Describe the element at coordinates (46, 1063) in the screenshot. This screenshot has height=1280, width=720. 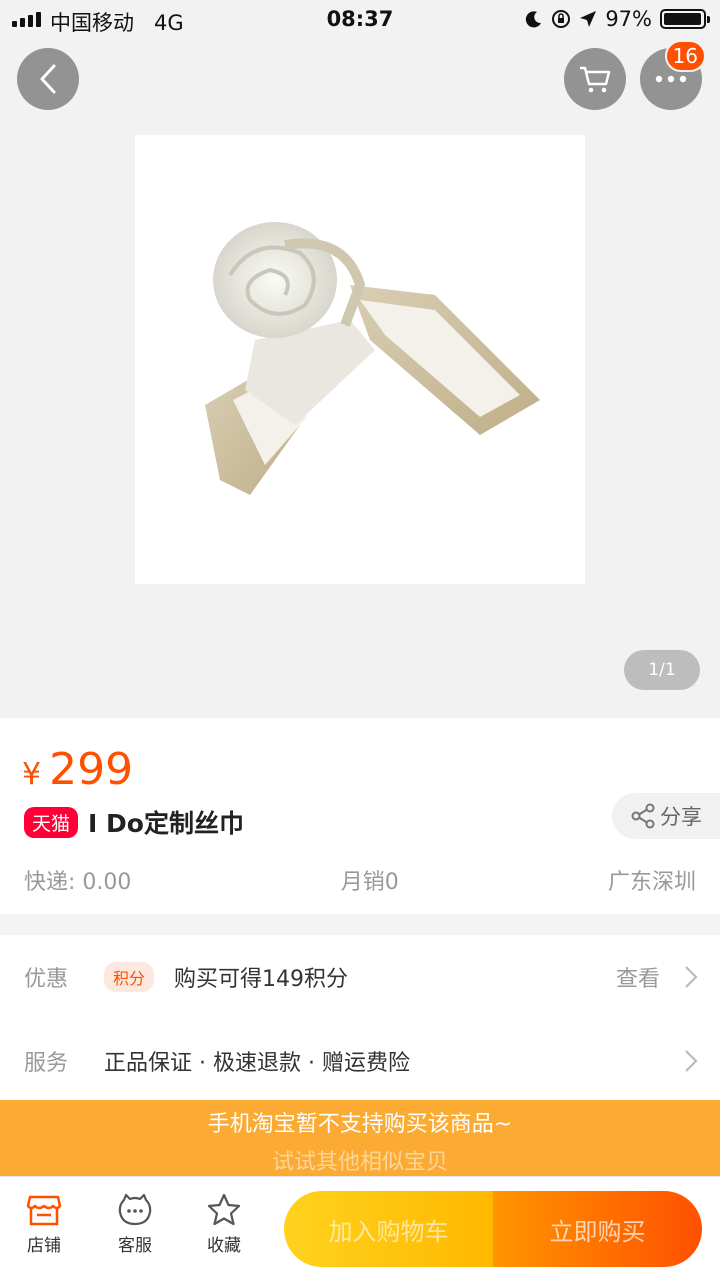
I see `service-label: 服务` at that location.